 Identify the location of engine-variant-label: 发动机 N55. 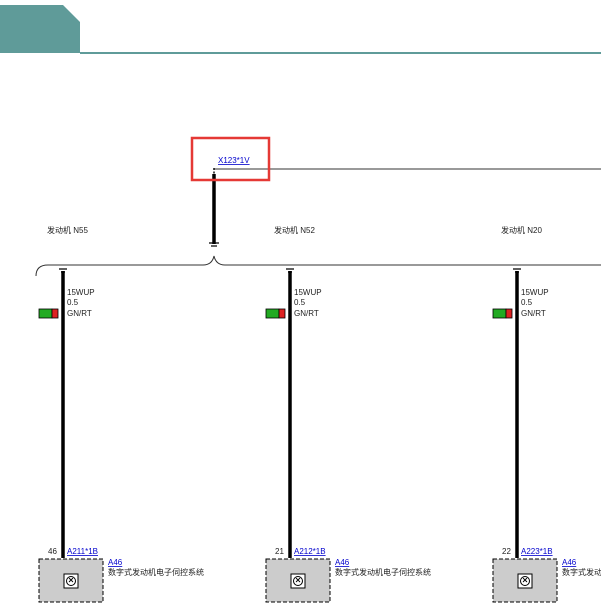
(67, 230).